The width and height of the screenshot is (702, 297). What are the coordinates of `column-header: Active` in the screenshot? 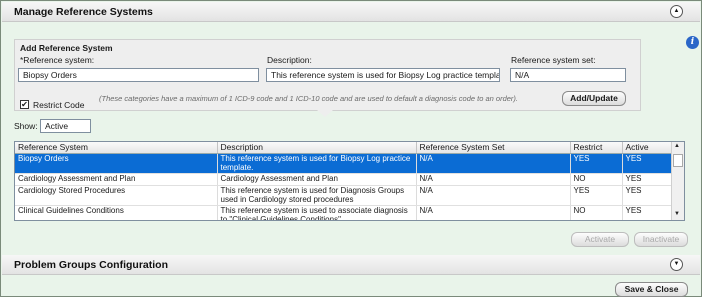 It's located at (647, 148).